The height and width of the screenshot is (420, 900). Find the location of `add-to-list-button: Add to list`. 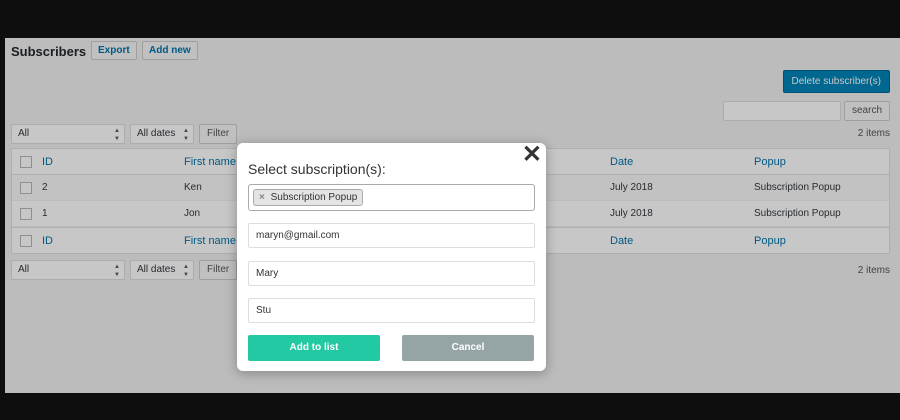

add-to-list-button: Add to list is located at coordinates (314, 348).